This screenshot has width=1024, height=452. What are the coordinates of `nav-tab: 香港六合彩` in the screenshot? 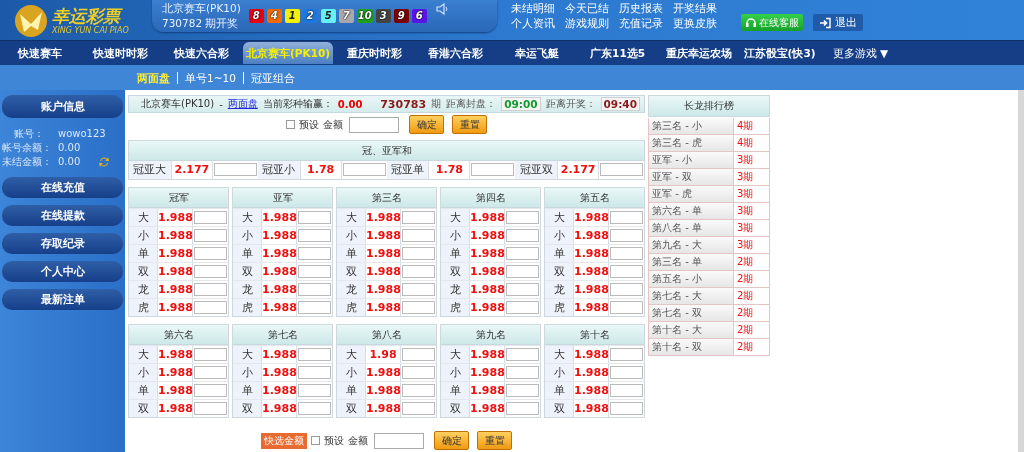 It's located at (456, 53).